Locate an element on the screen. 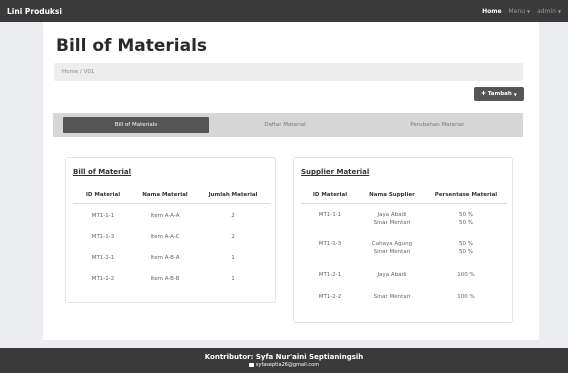 The width and height of the screenshot is (568, 373). footer-email: syfaseptia26@gmail.com is located at coordinates (284, 365).